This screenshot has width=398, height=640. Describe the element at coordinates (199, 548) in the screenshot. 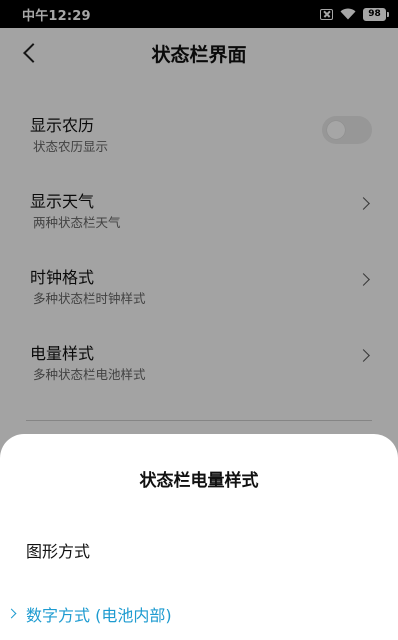

I see `option-graphic: 图形方式` at that location.